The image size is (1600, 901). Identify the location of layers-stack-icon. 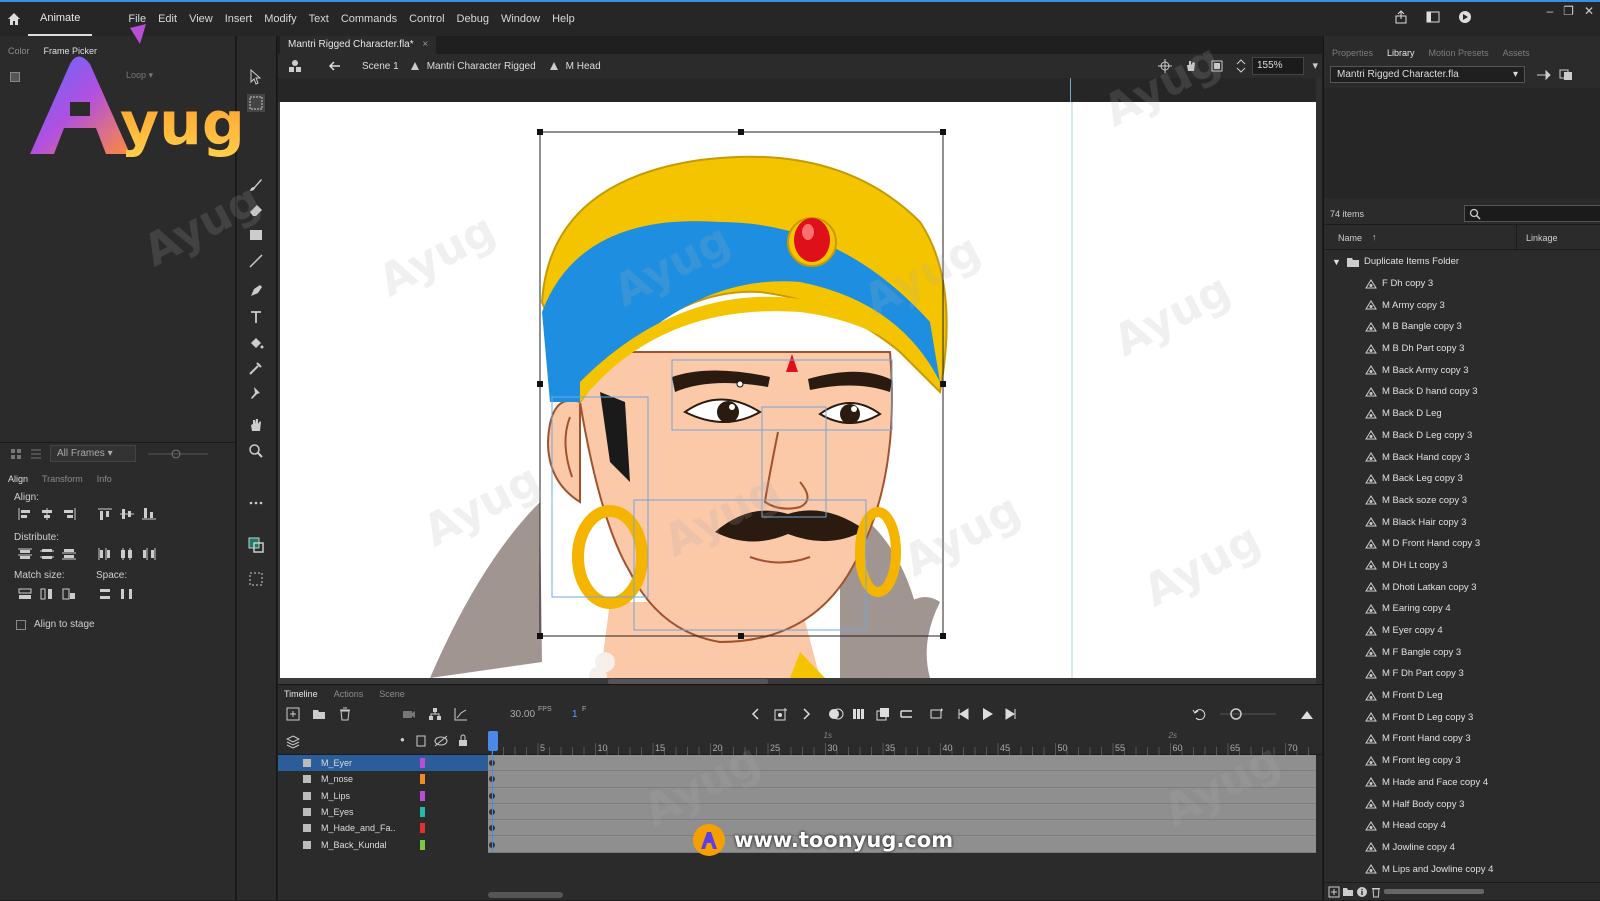
(293, 742).